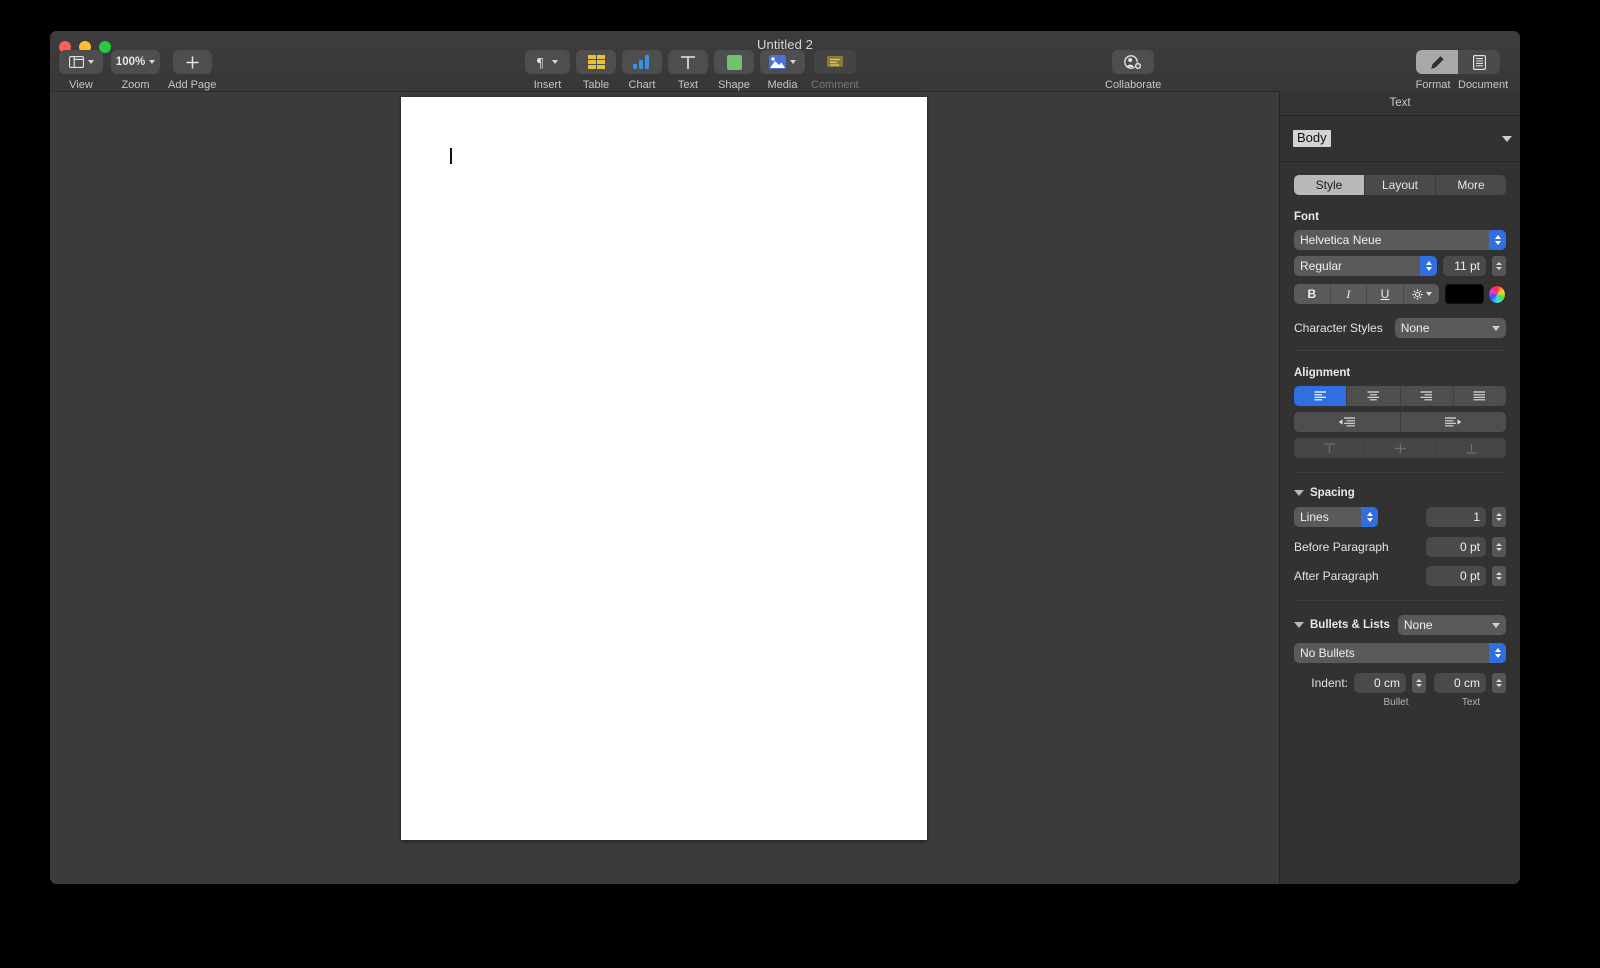  What do you see at coordinates (835, 85) in the screenshot?
I see `comment-label: Comment` at bounding box center [835, 85].